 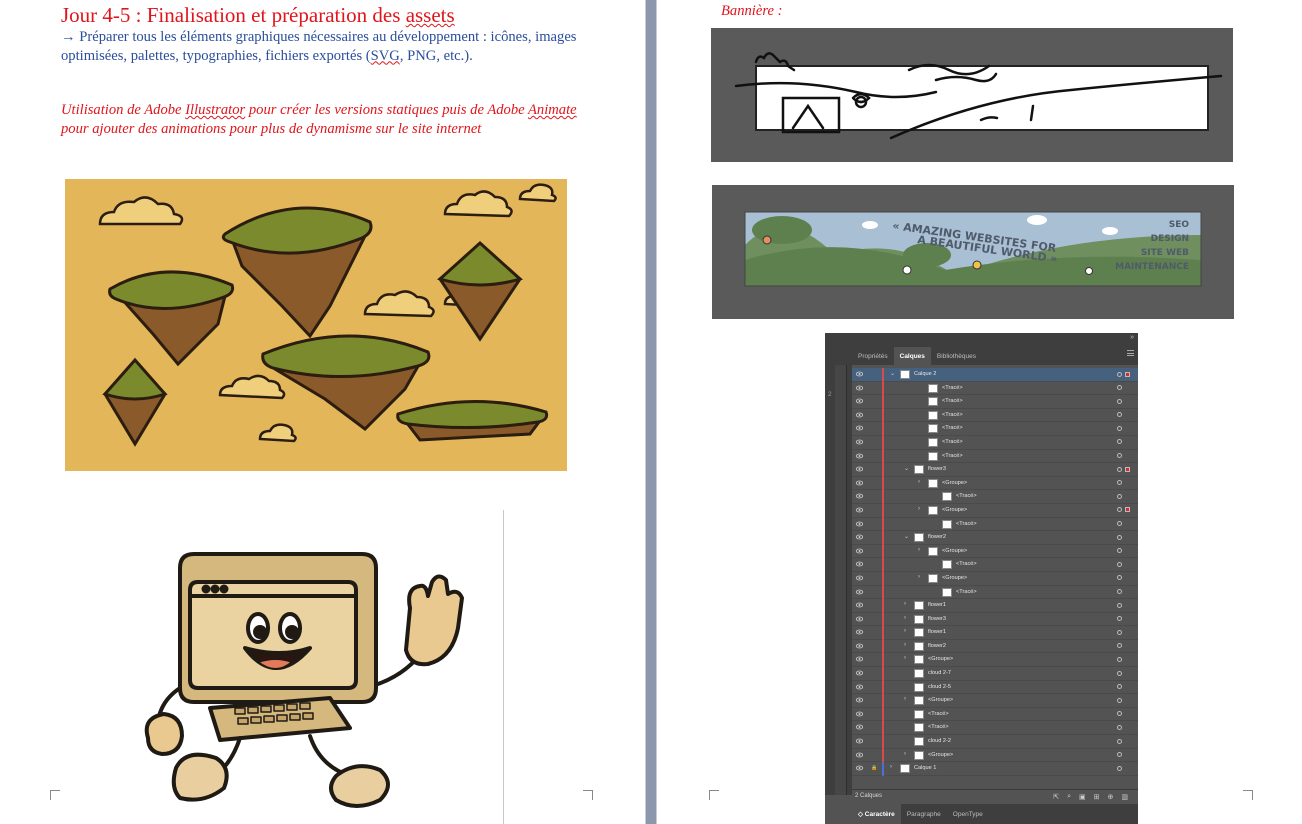 I want to click on trash-icon: ▥, so click(x=1124, y=797).